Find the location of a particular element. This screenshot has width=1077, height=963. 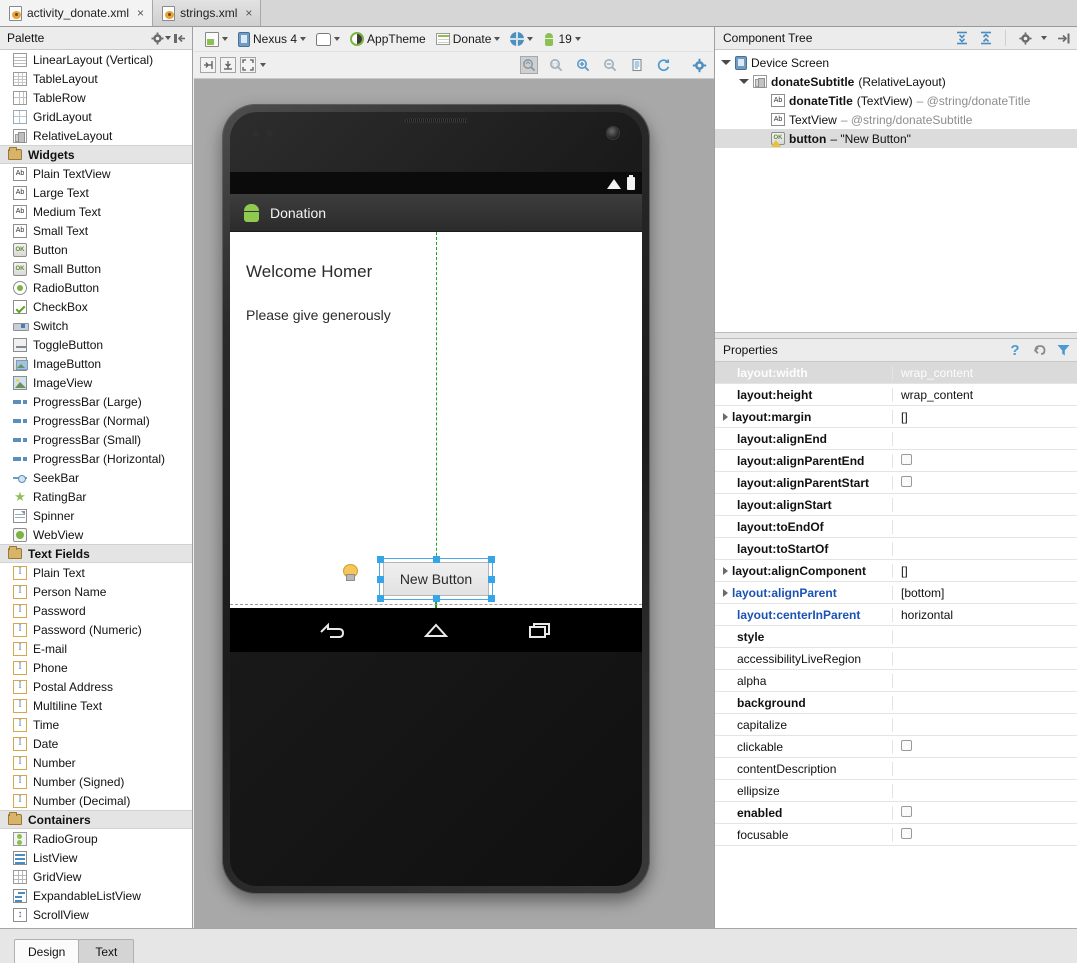

palette-item-progressbar-large: ProgressBar (Large) is located at coordinates (96, 401).